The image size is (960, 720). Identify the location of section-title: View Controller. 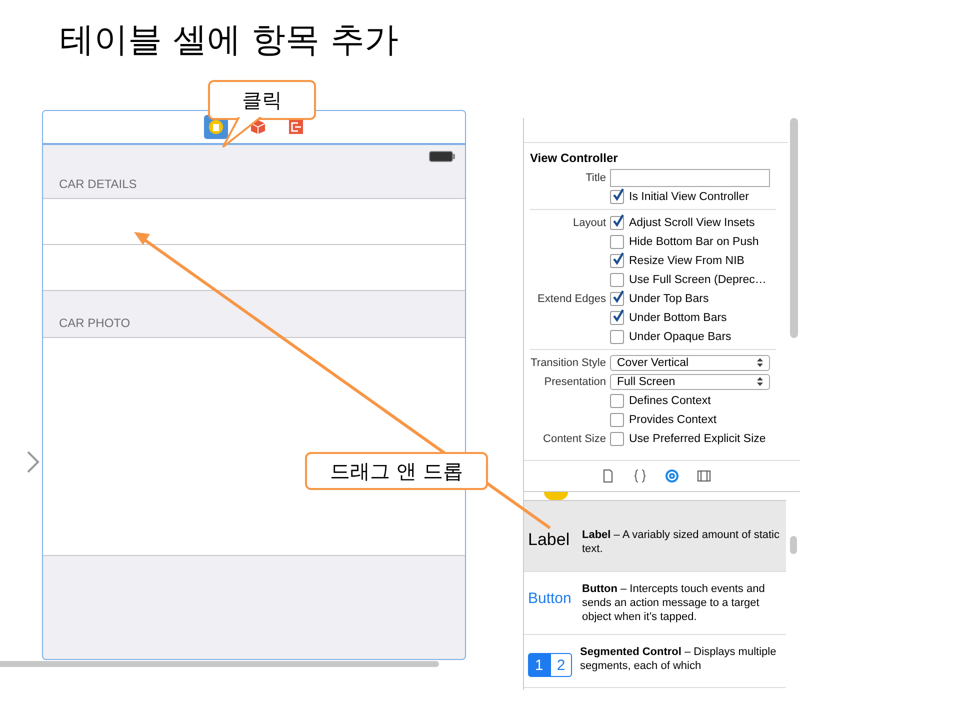
(574, 158).